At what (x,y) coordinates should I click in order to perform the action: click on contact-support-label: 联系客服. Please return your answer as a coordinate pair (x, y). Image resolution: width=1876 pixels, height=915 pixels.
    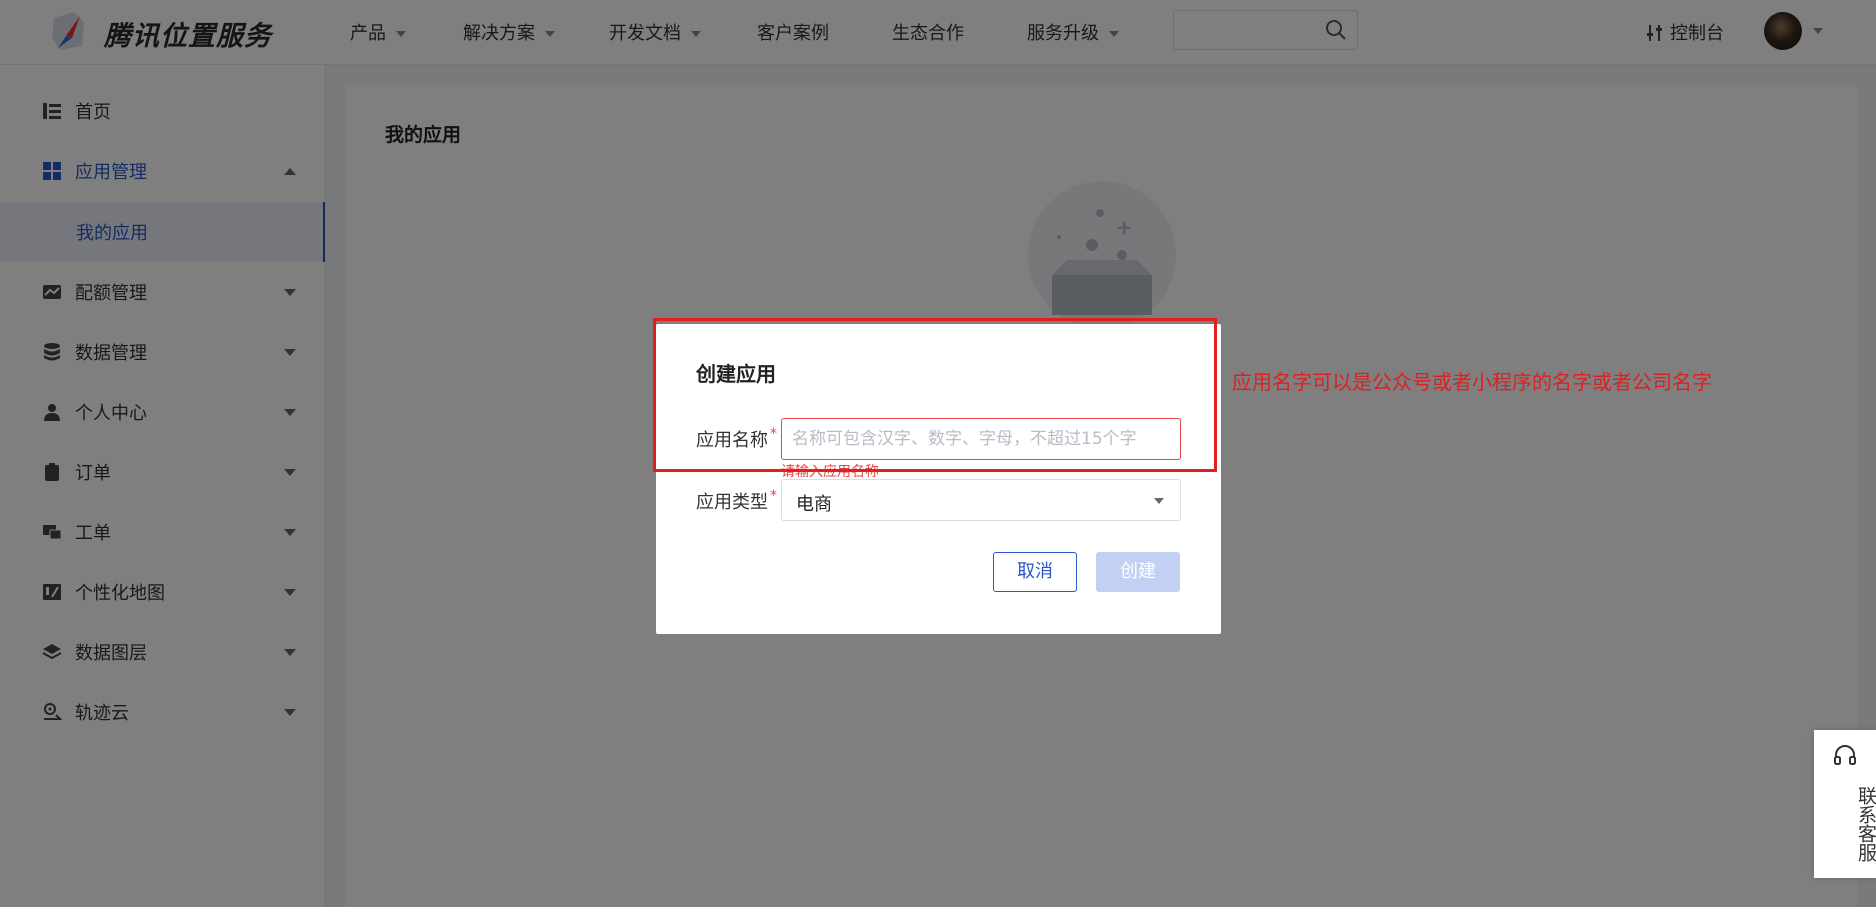
    Looking at the image, I should click on (1865, 824).